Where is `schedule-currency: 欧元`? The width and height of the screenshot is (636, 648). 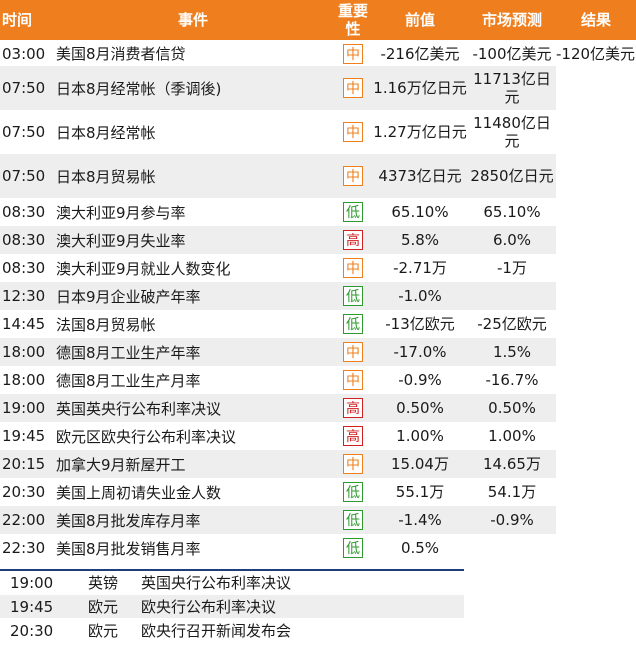 schedule-currency: 欧元 is located at coordinates (103, 607).